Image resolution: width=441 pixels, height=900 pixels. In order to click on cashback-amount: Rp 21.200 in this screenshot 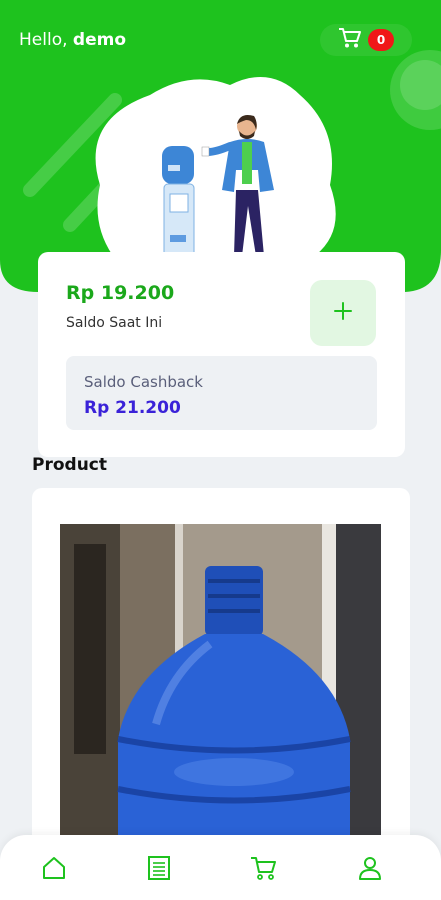, I will do `click(132, 408)`.